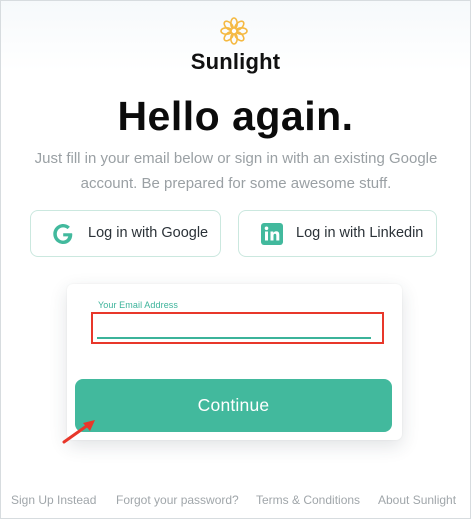 The width and height of the screenshot is (471, 519). Describe the element at coordinates (308, 500) in the screenshot. I see `terms-link: Terms & Conditions` at that location.